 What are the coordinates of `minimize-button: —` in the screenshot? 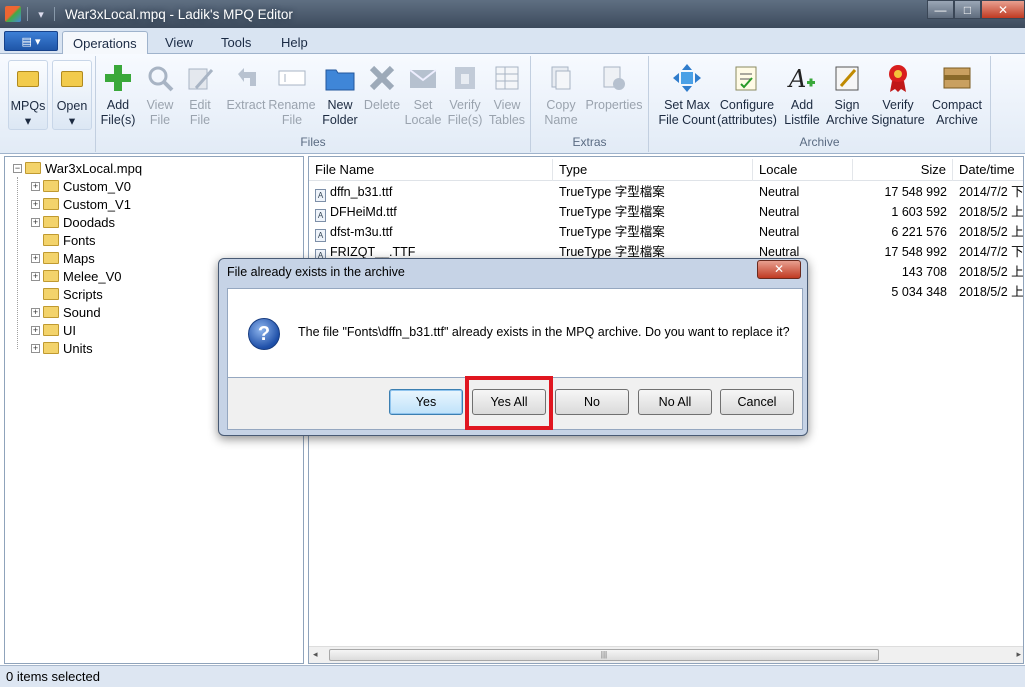 It's located at (940, 9).